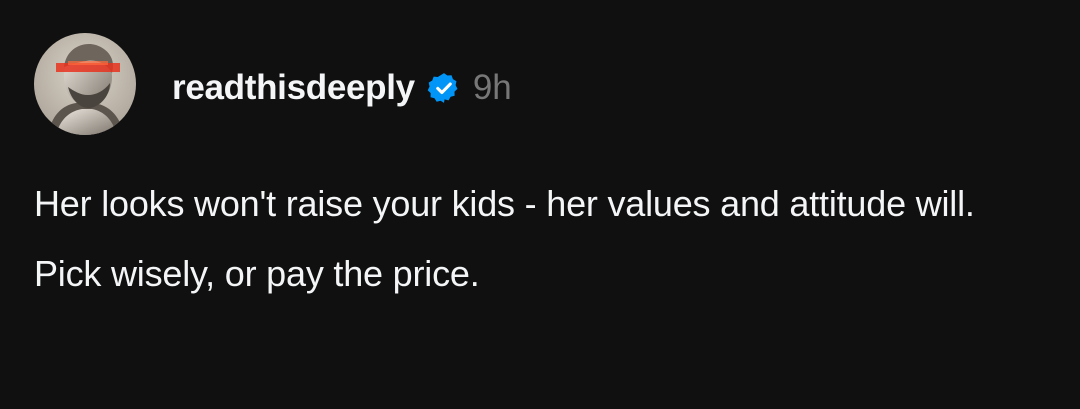 The width and height of the screenshot is (1080, 409). Describe the element at coordinates (492, 88) in the screenshot. I see `post-timestamp: 9h` at that location.